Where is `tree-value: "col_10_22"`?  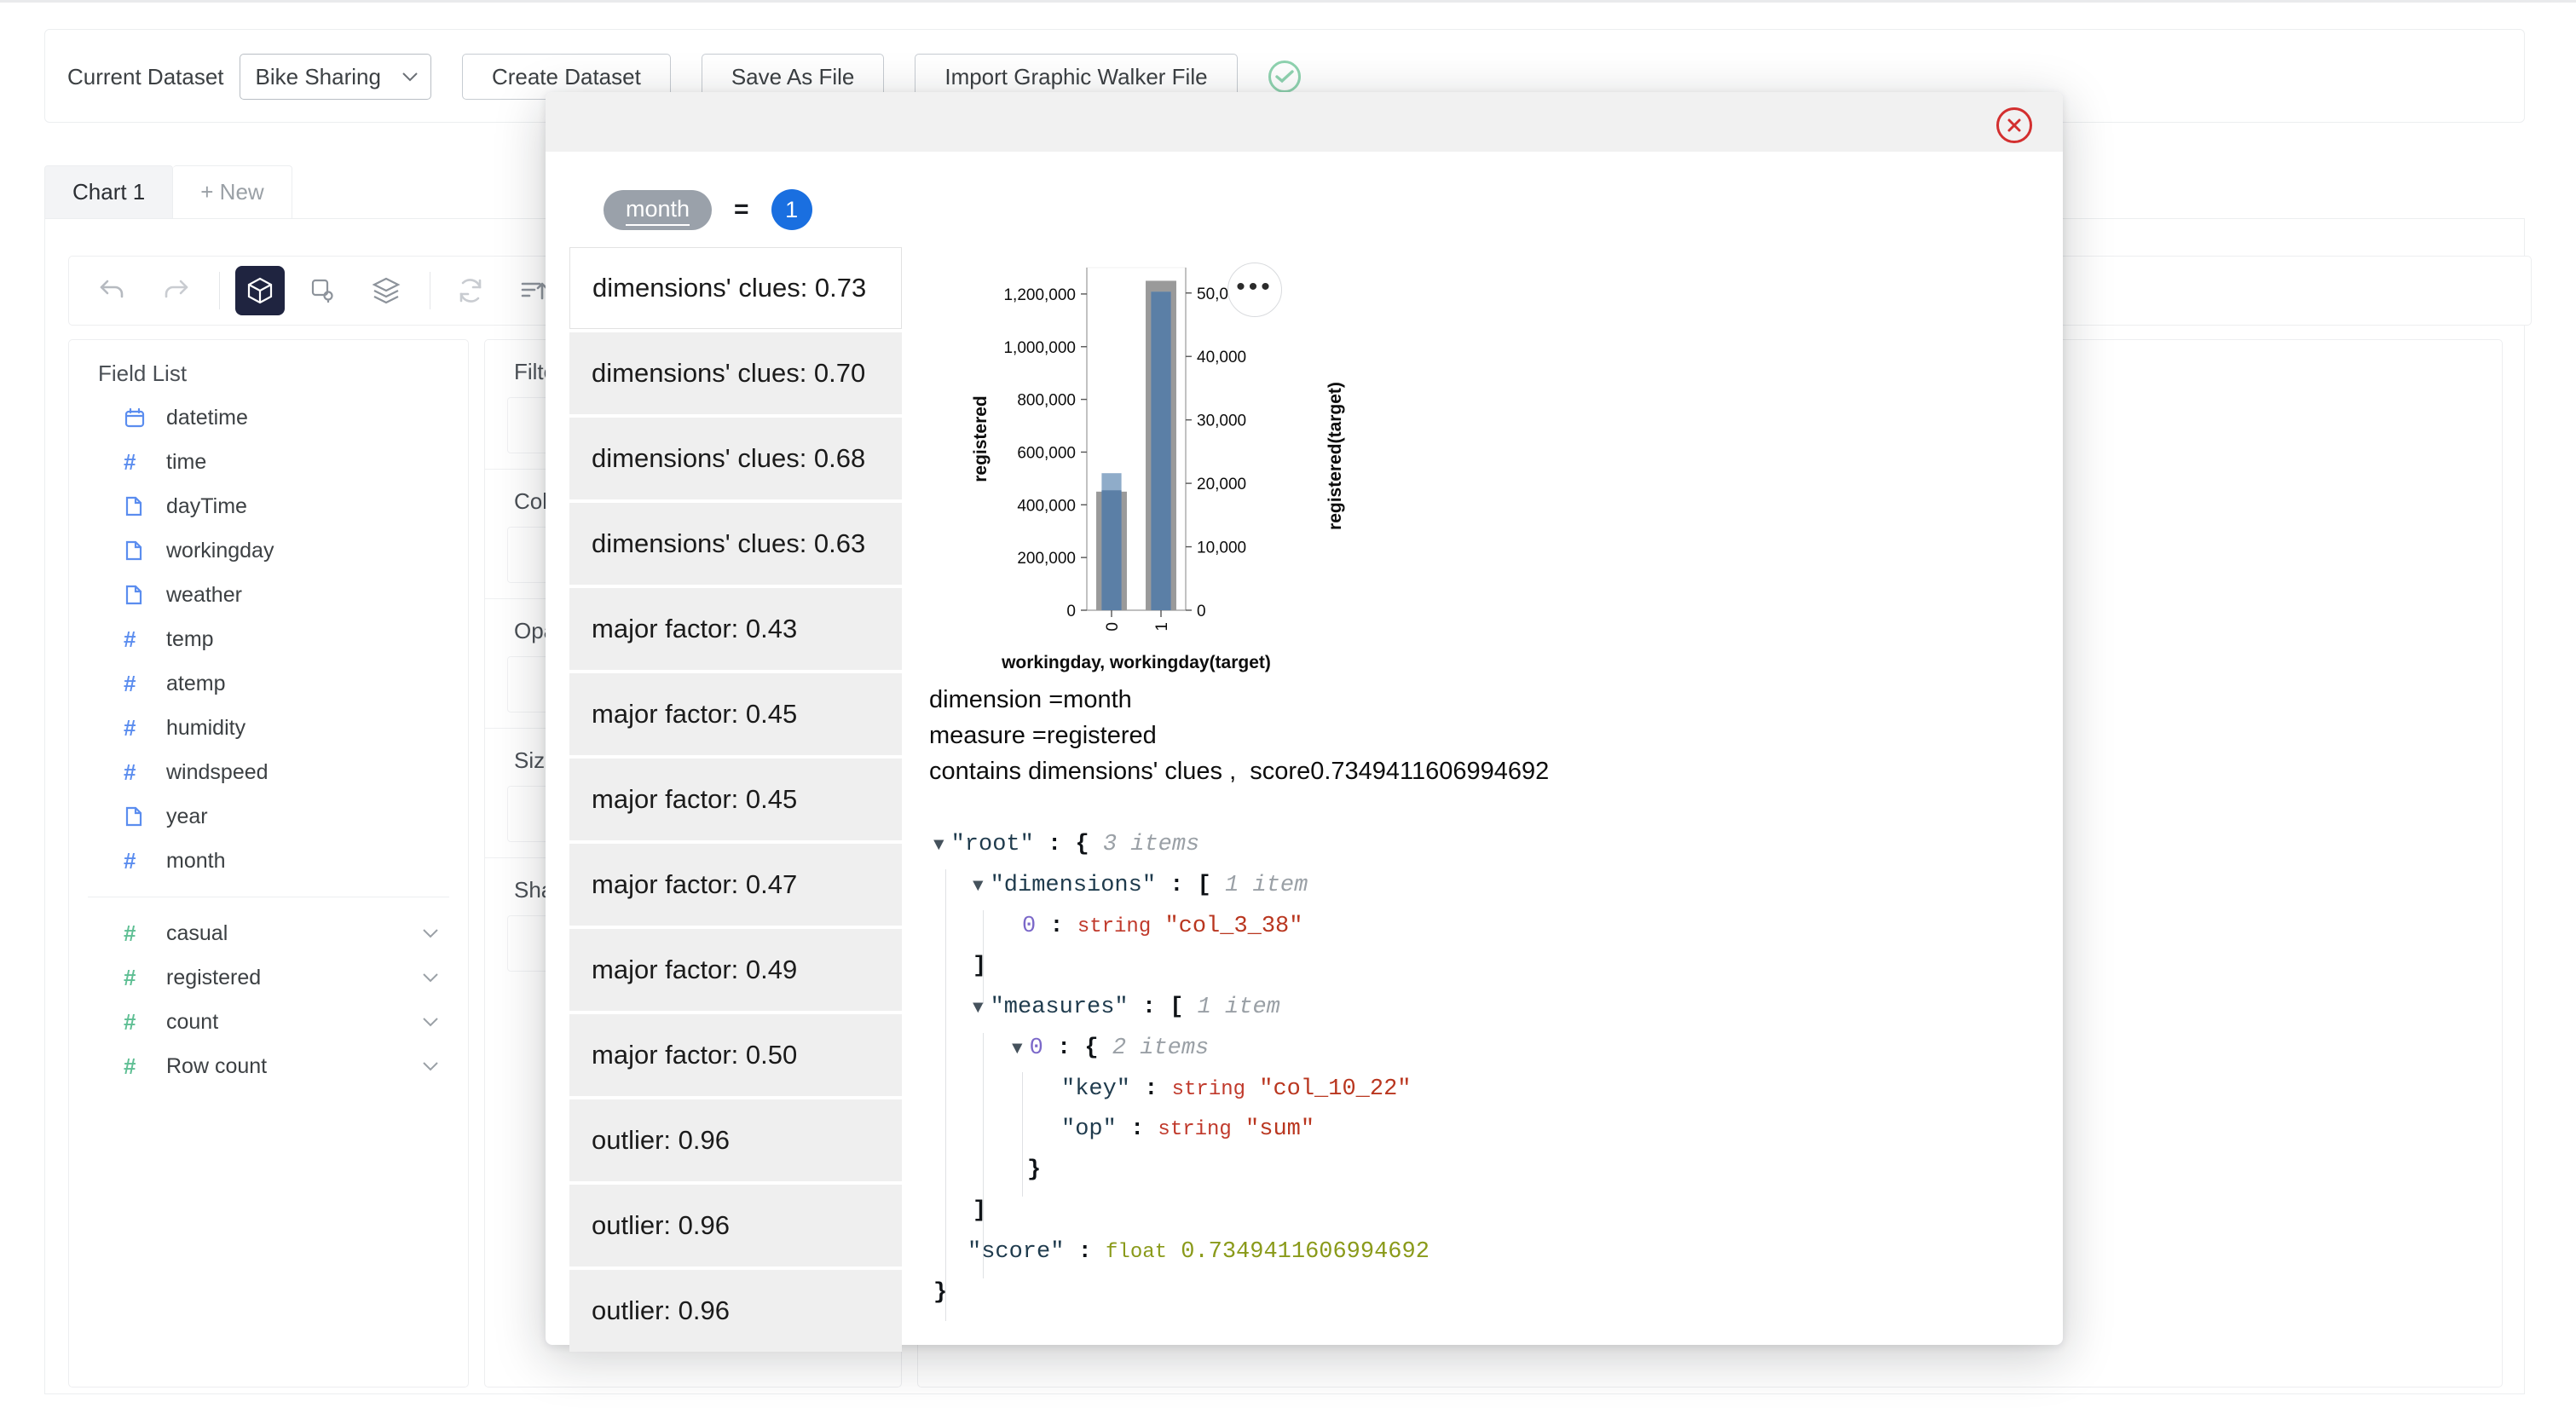 tree-value: "col_10_22" is located at coordinates (1335, 1089).